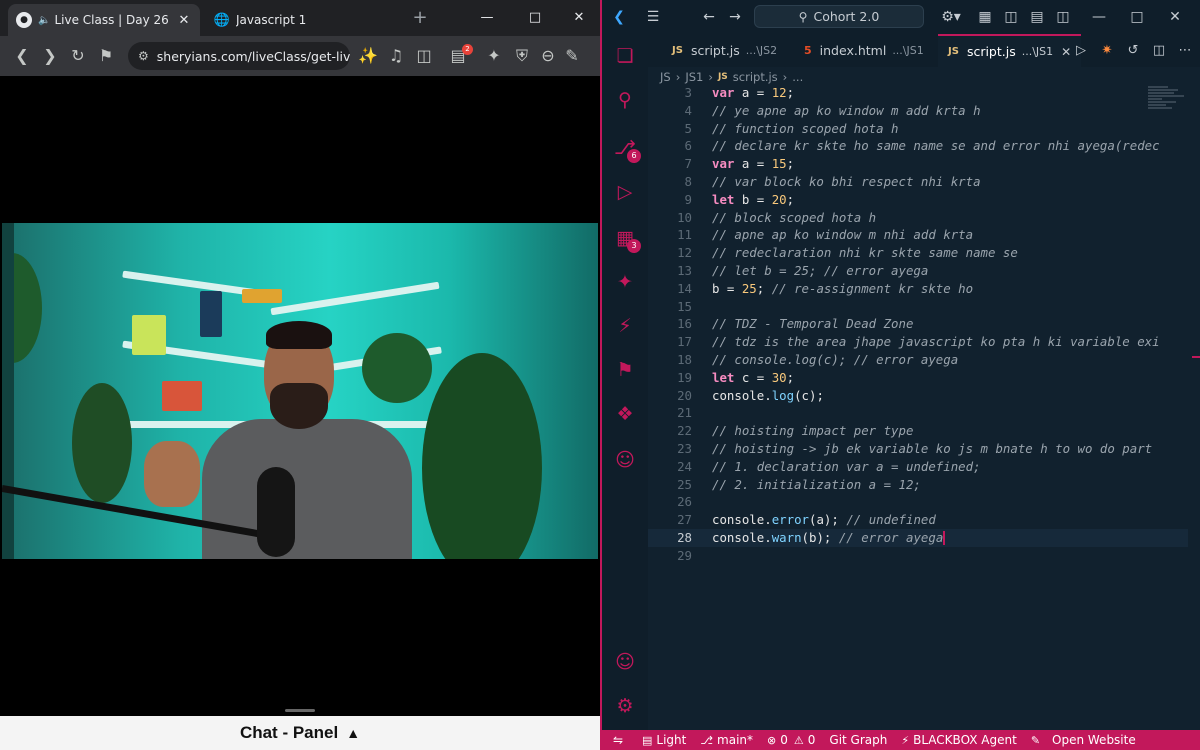 This screenshot has width=1200, height=750. What do you see at coordinates (918, 218) in the screenshot?
I see `code-line: 10 // block scoped hota h` at bounding box center [918, 218].